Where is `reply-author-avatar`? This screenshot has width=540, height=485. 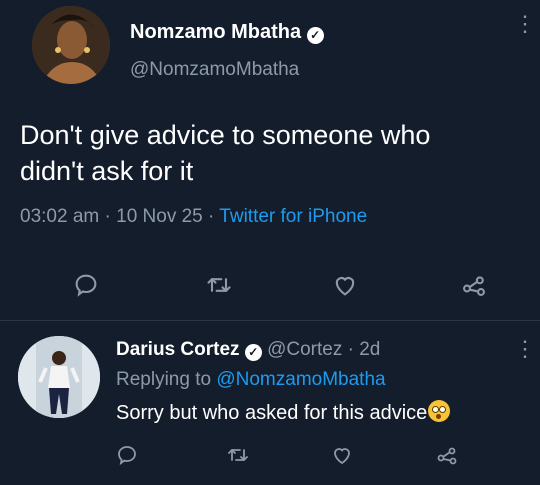 reply-author-avatar is located at coordinates (59, 377).